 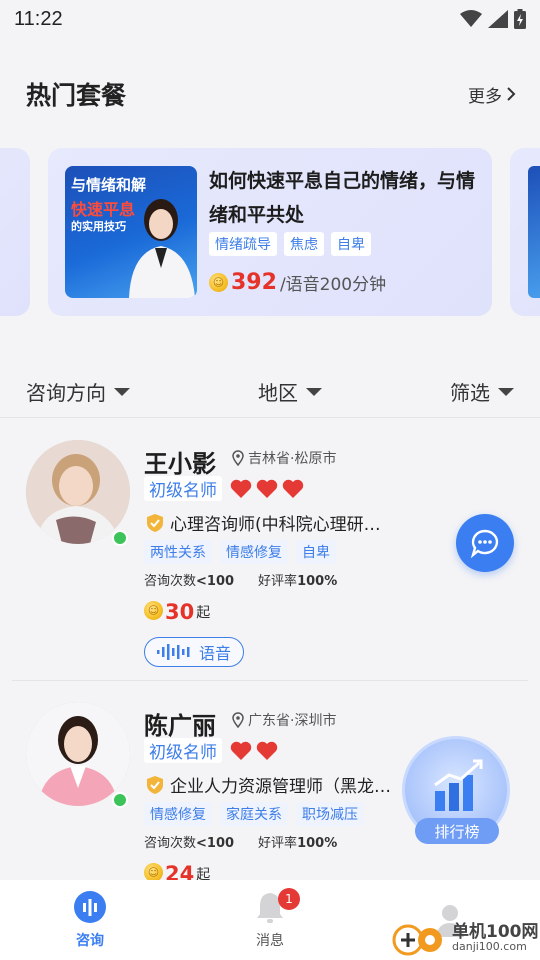 What do you see at coordinates (489, 946) in the screenshot?
I see `watermark-url: danji100.com` at bounding box center [489, 946].